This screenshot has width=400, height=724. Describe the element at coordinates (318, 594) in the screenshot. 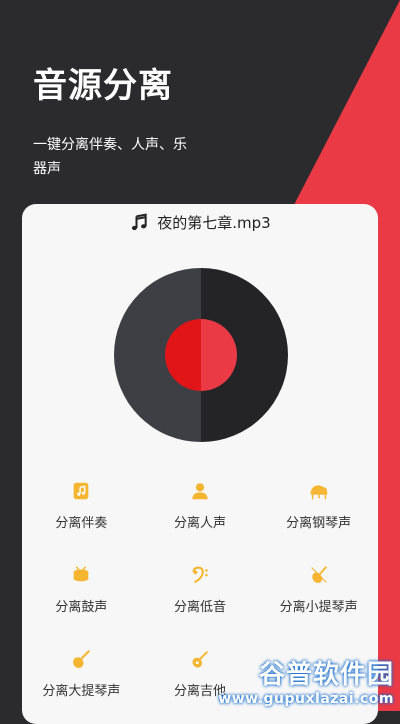

I see `option-violin: 分离小提琴声` at that location.